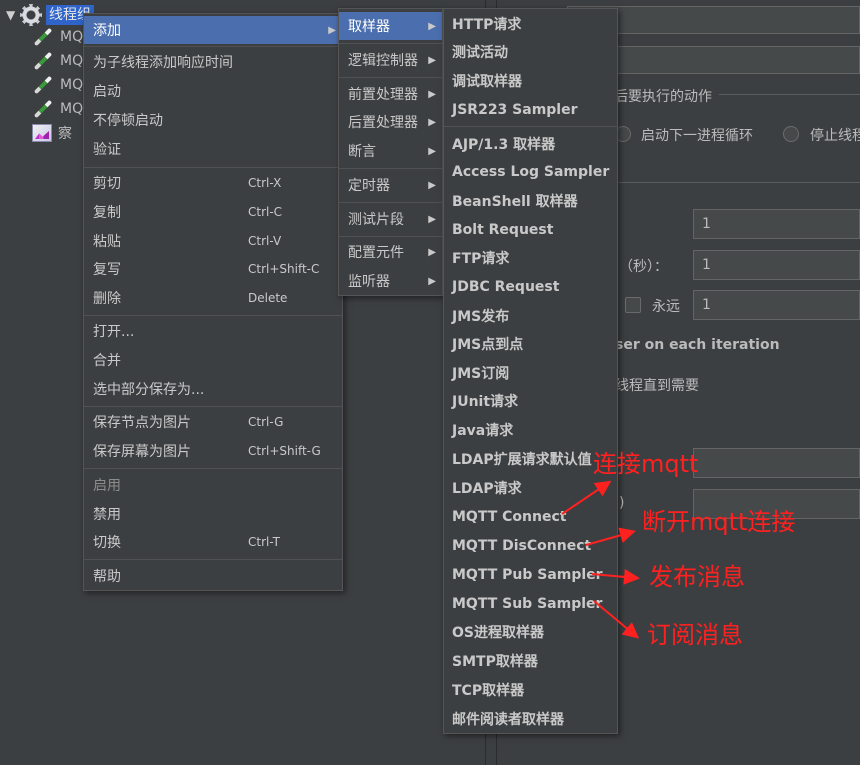  I want to click on menu-item-mqtt-pub-sampler: MQTT Pub Sampler, so click(530, 575).